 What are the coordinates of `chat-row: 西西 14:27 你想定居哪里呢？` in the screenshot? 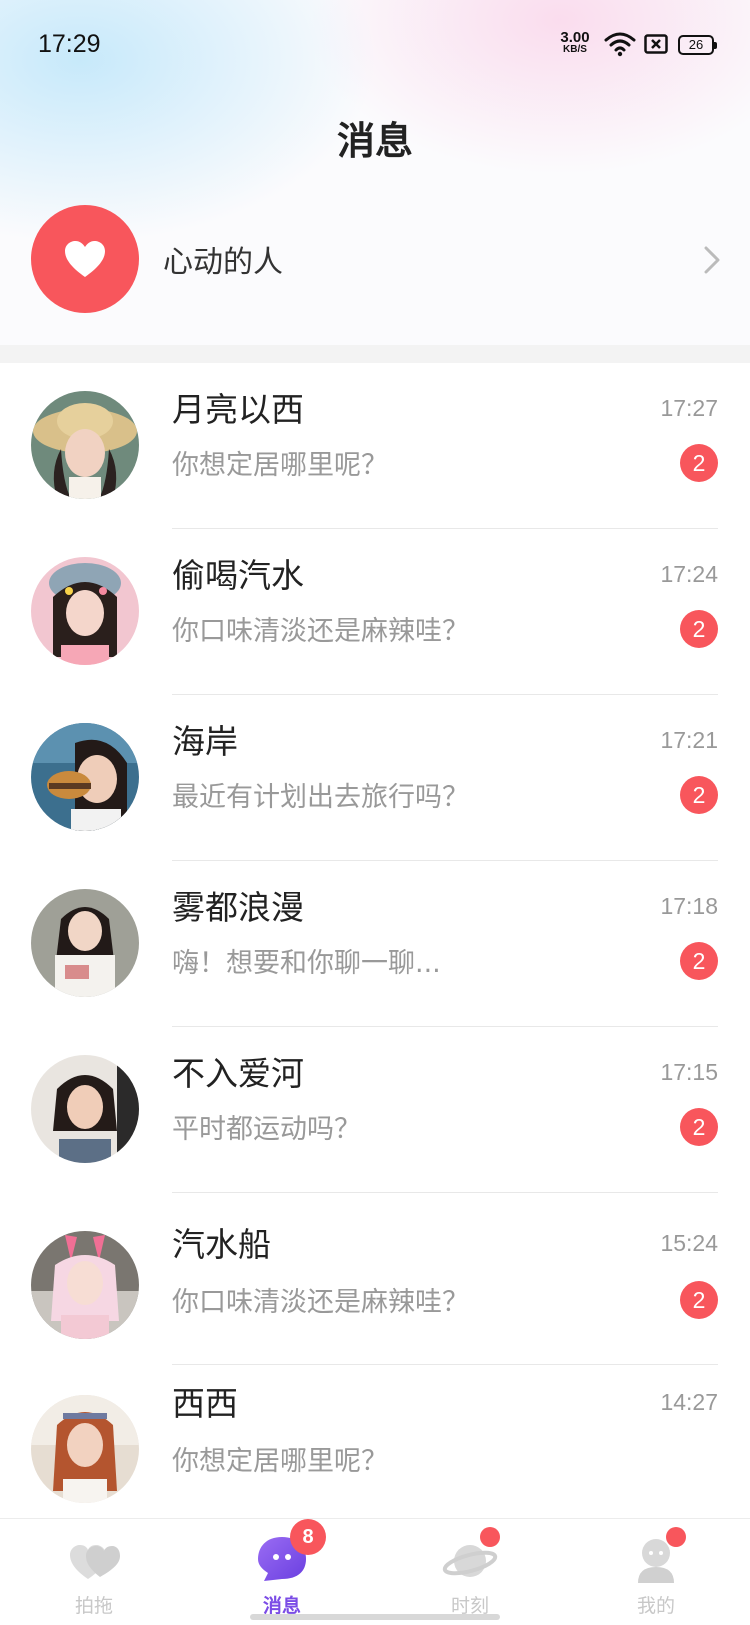 It's located at (375, 1440).